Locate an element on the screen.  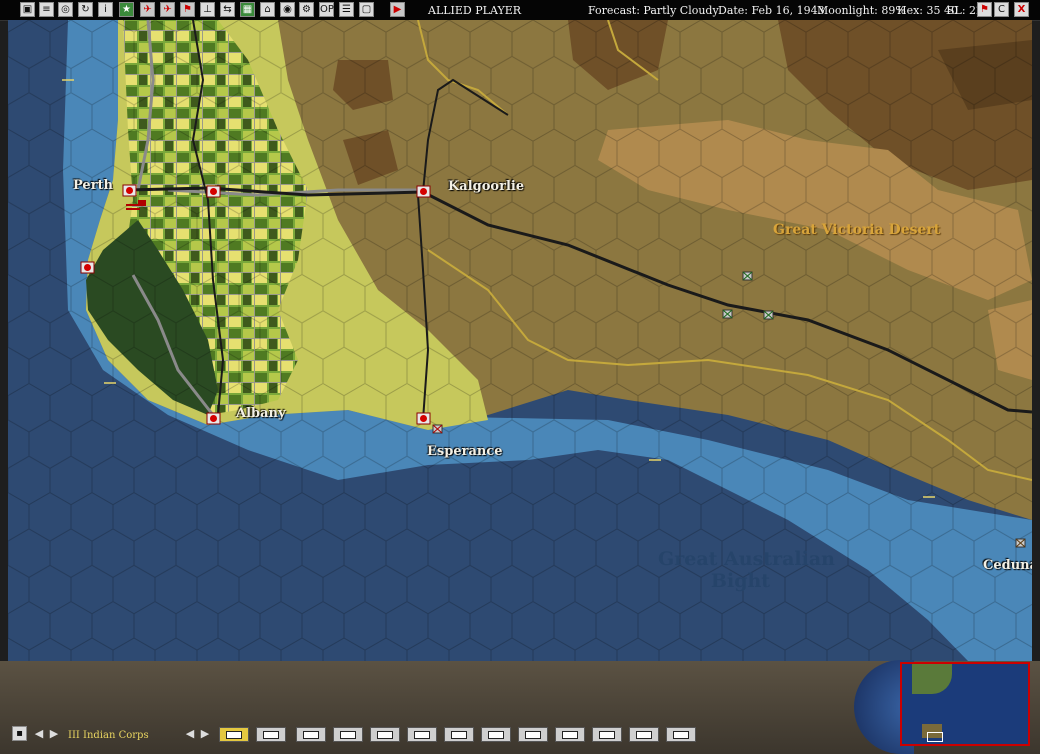
flag-toggle-icon: ⚑ is located at coordinates (984, 9).